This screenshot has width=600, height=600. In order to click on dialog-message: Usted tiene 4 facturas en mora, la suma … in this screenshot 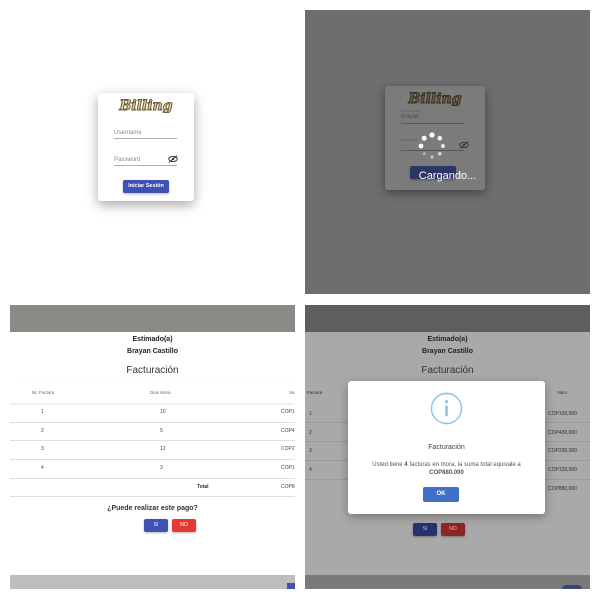, I will do `click(446, 469)`.